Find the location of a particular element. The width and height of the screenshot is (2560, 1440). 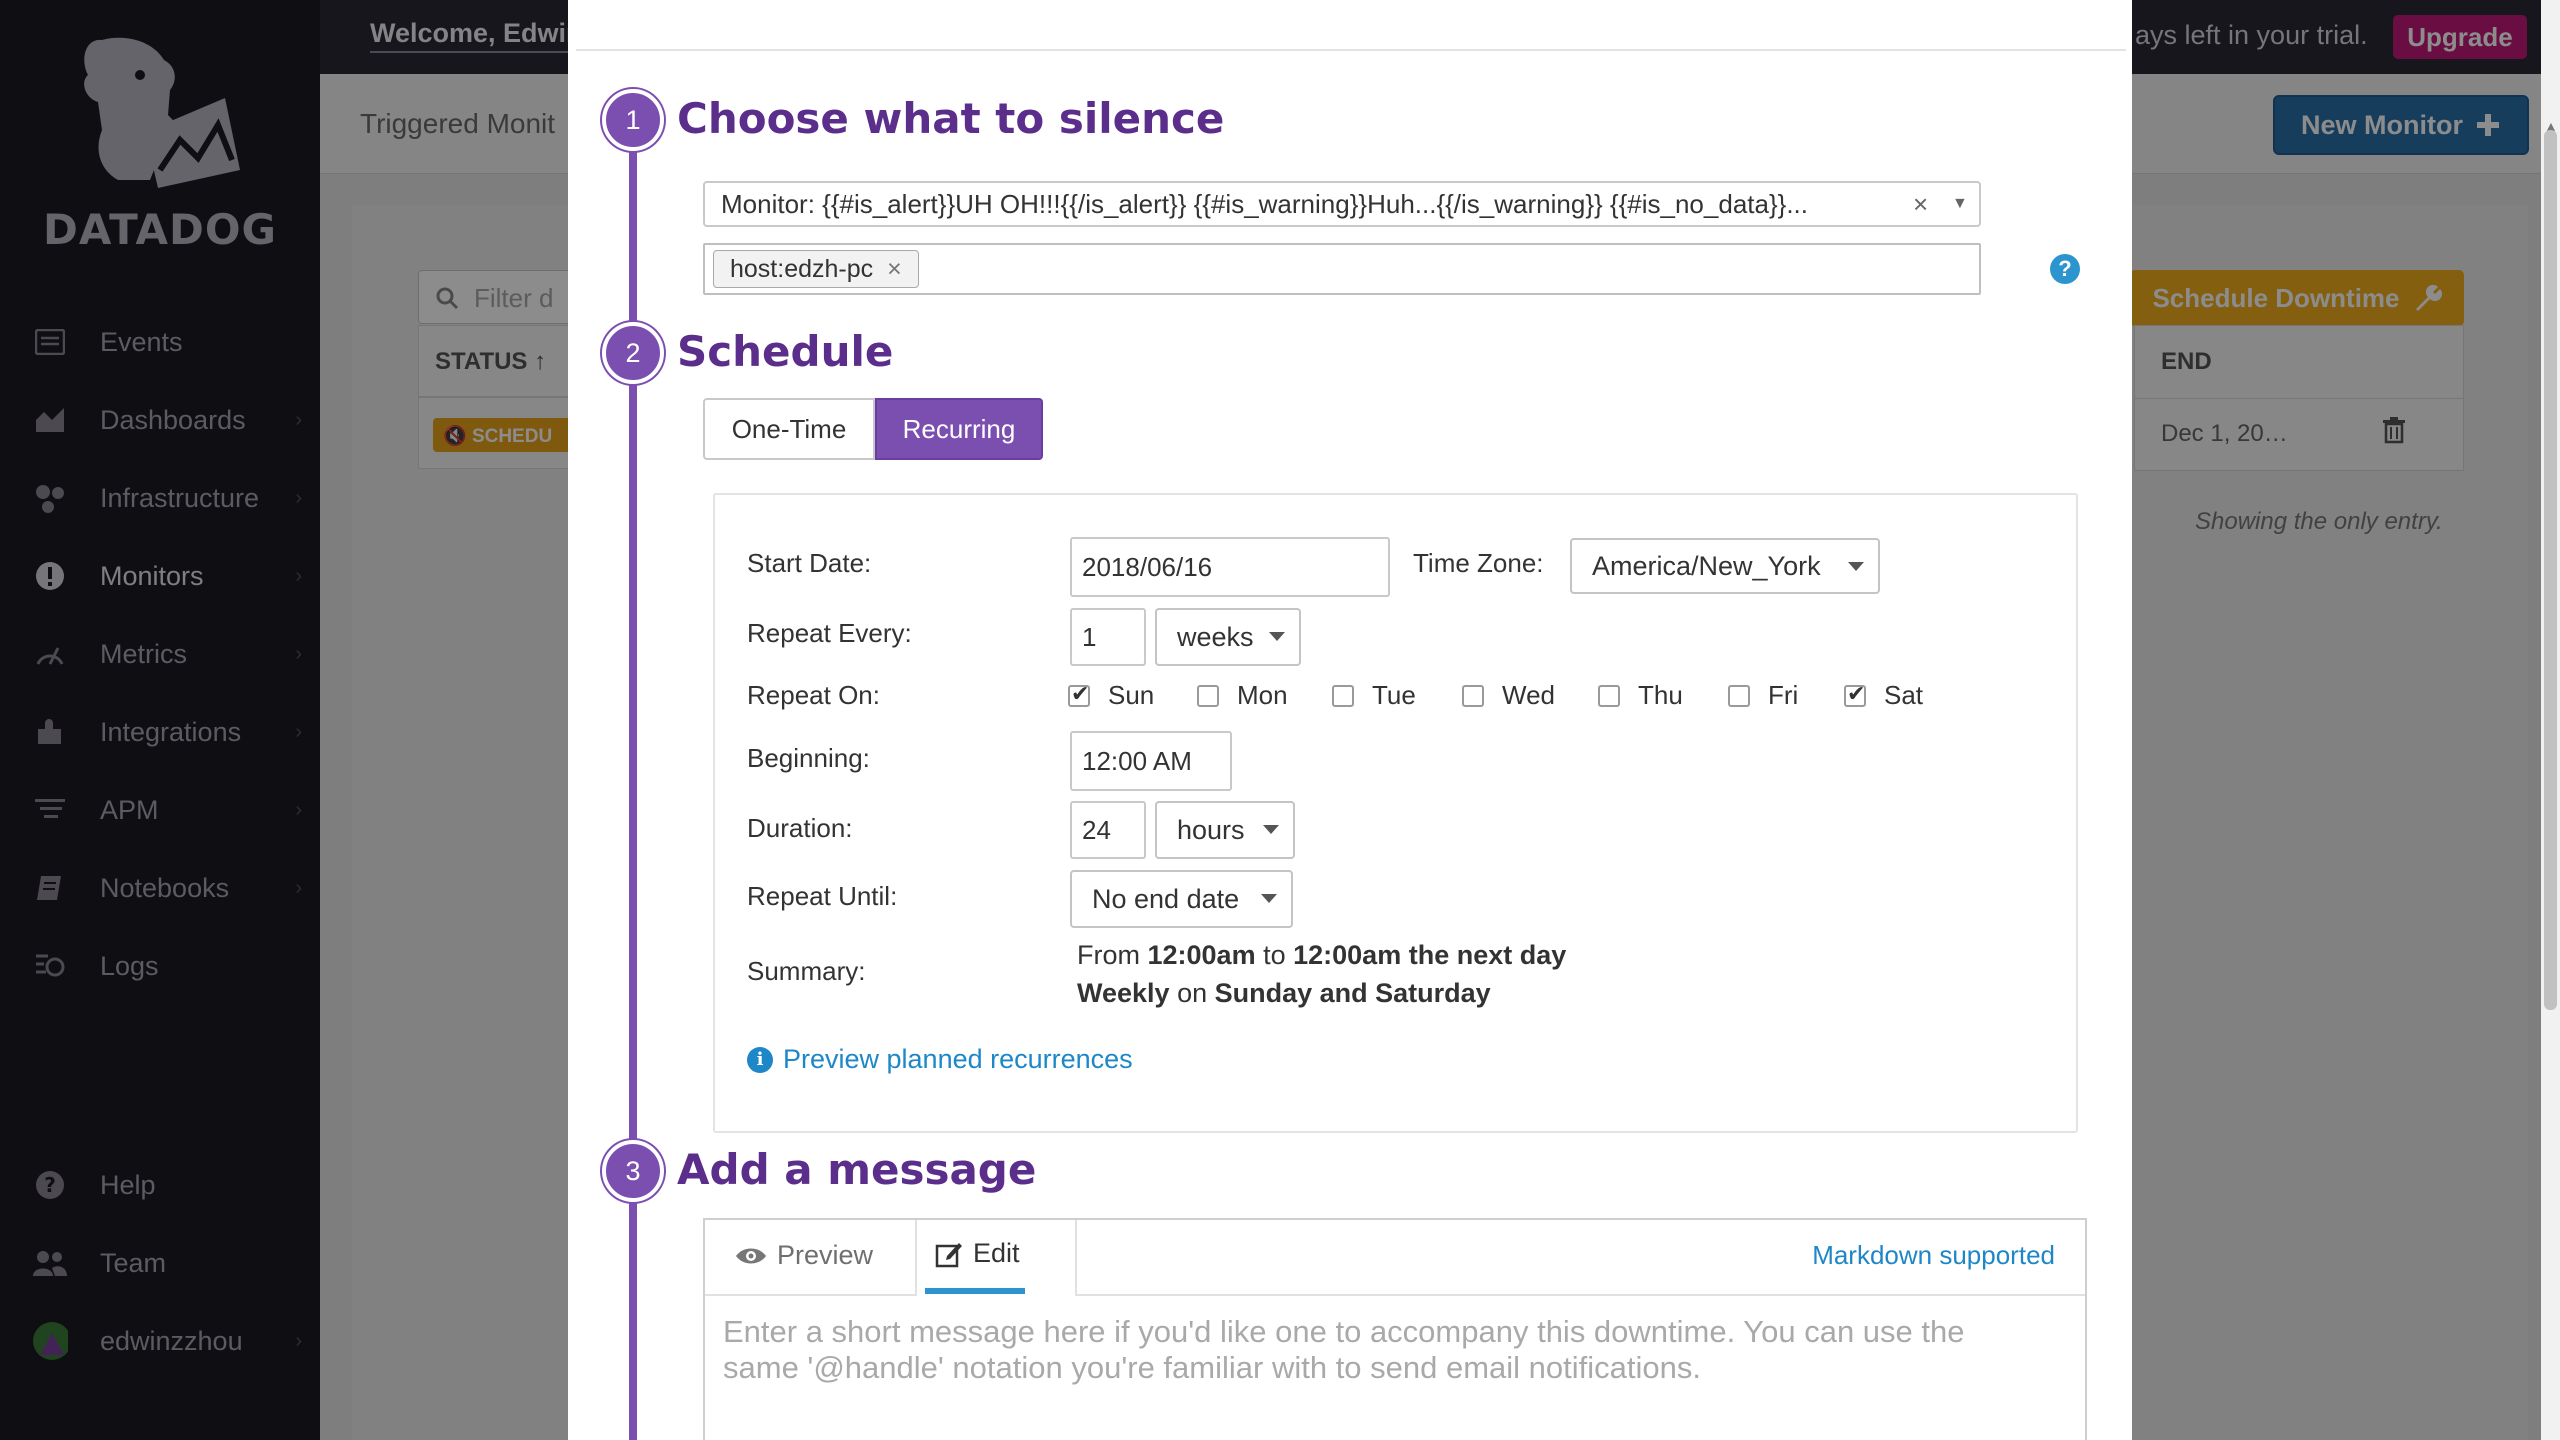

edit-icon is located at coordinates (948, 1254).